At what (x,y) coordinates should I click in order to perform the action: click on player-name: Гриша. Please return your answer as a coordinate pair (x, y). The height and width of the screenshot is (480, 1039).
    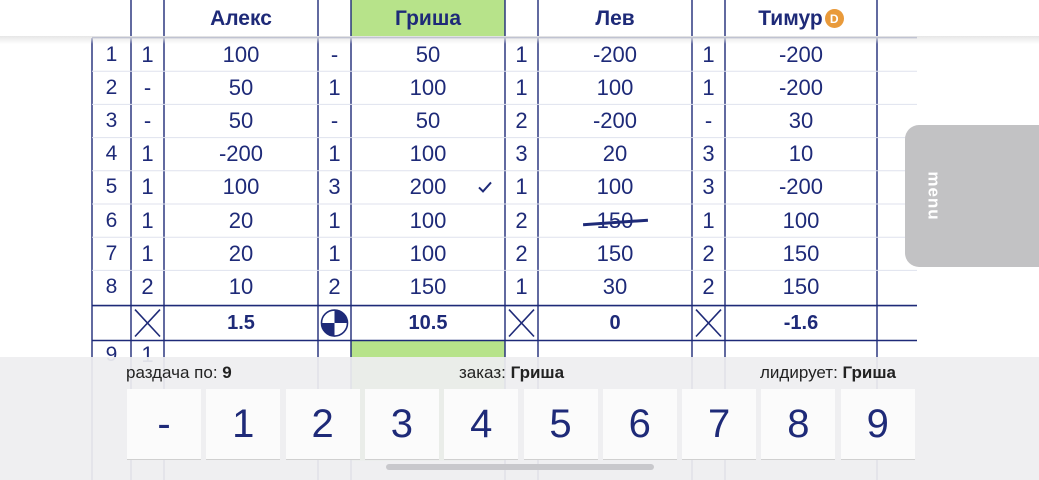
    Looking at the image, I should click on (428, 18).